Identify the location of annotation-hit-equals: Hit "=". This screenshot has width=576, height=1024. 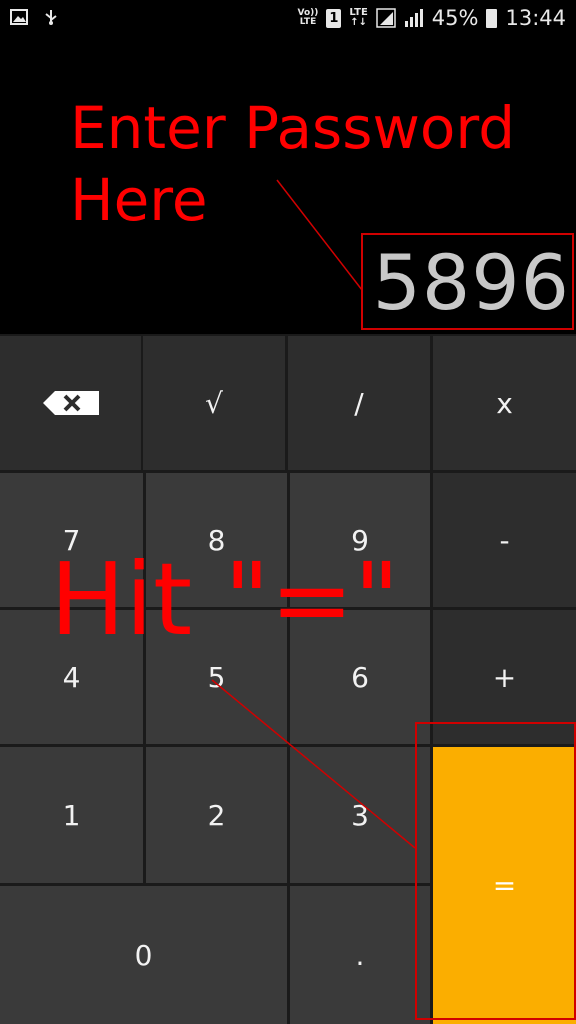
(225, 599).